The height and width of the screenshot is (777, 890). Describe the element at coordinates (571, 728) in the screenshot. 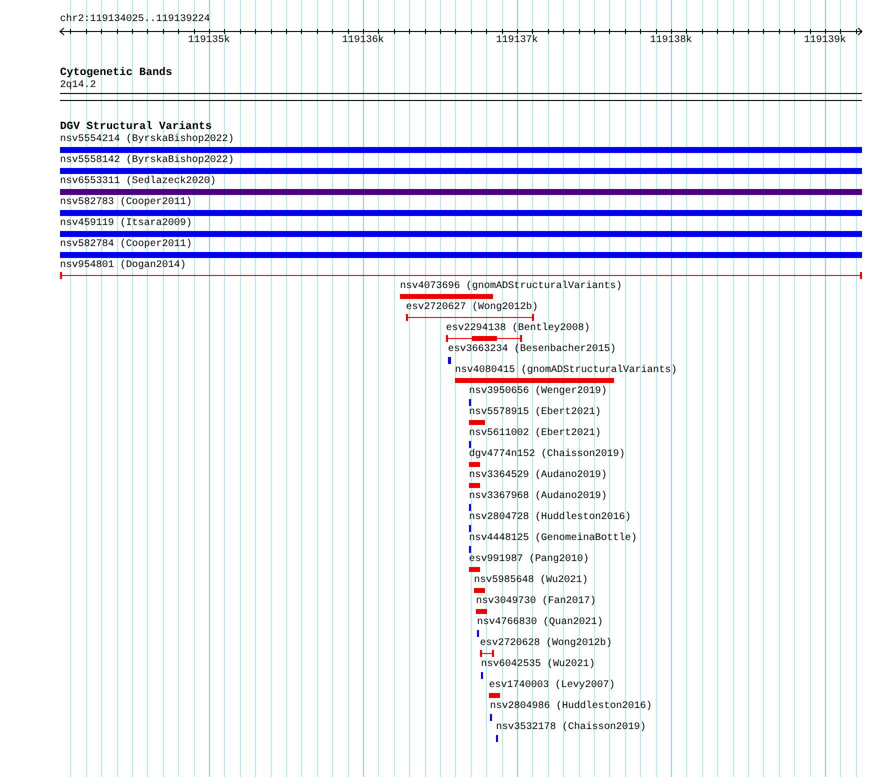

I see `variant-label: nsv3532178 (Chaisson2019)` at that location.